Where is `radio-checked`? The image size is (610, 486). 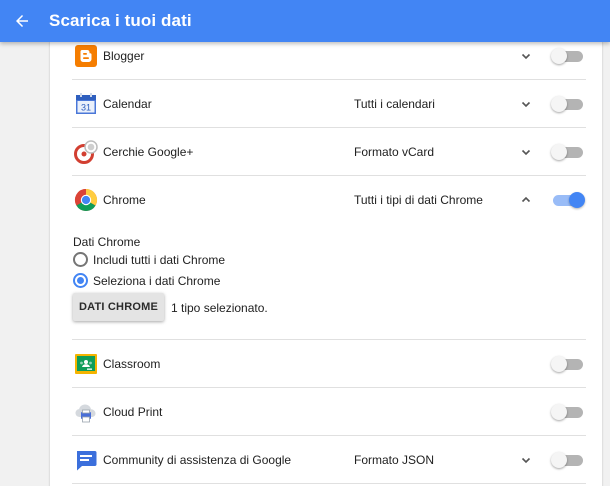 radio-checked is located at coordinates (80, 280).